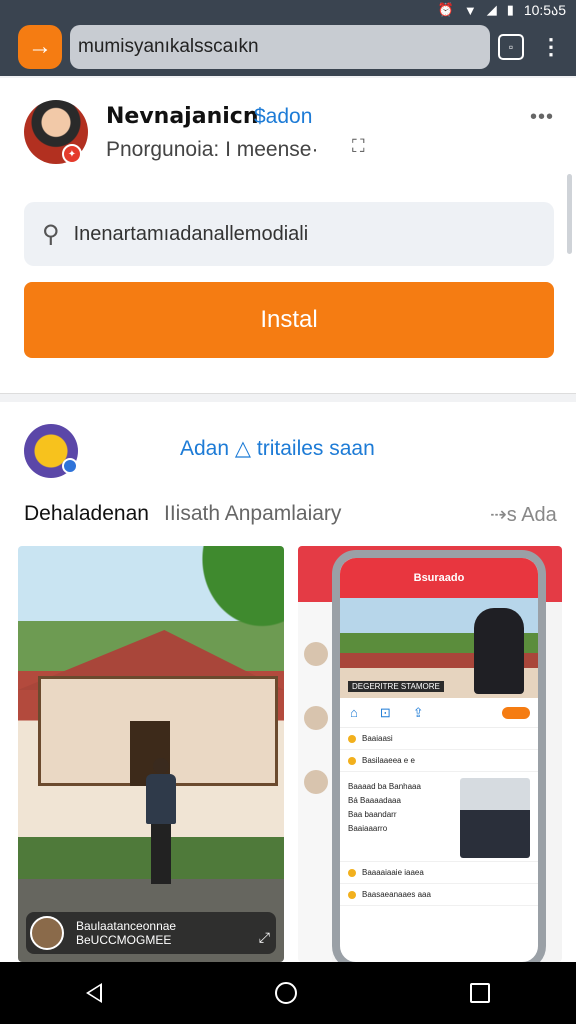 Image resolution: width=576 pixels, height=1024 pixels. What do you see at coordinates (523, 514) in the screenshot?
I see `section-more-link: ⇢s Ada` at bounding box center [523, 514].